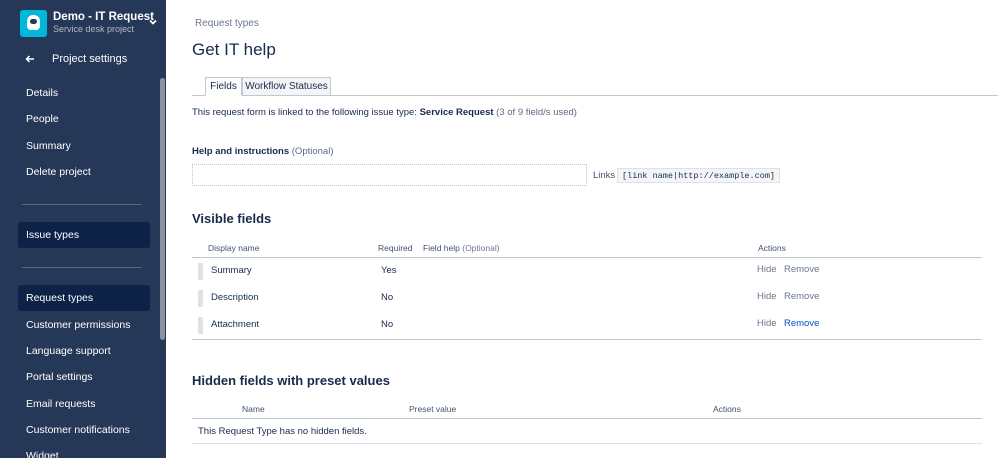  I want to click on col-field-help: Field help (Optional), so click(461, 248).